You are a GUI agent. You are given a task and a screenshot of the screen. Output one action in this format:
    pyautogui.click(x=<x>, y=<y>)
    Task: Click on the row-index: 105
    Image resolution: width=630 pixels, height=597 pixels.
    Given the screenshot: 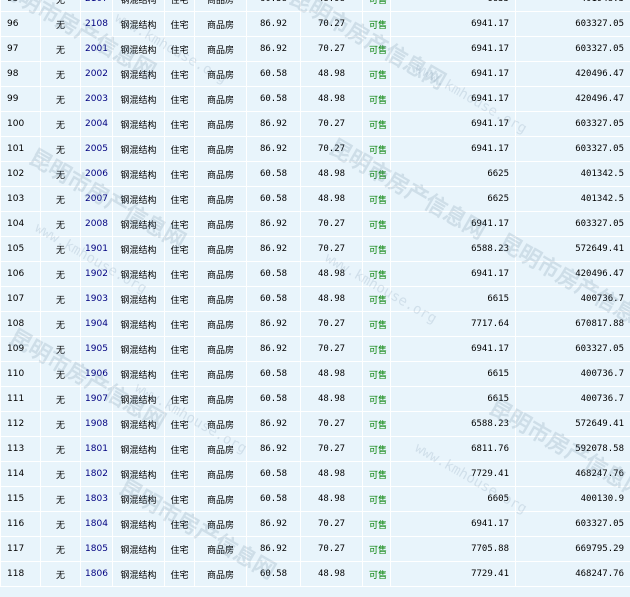 What is the action you would take?
    pyautogui.click(x=20, y=249)
    